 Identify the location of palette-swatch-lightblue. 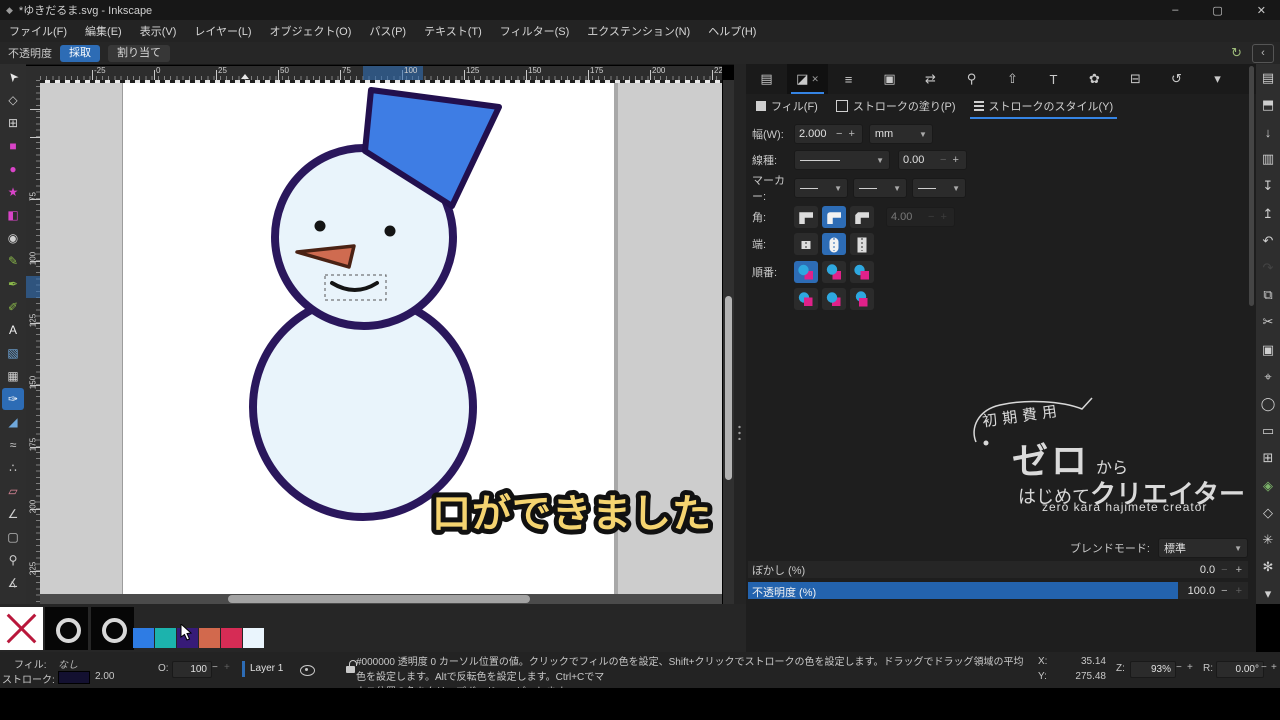
(253, 638).